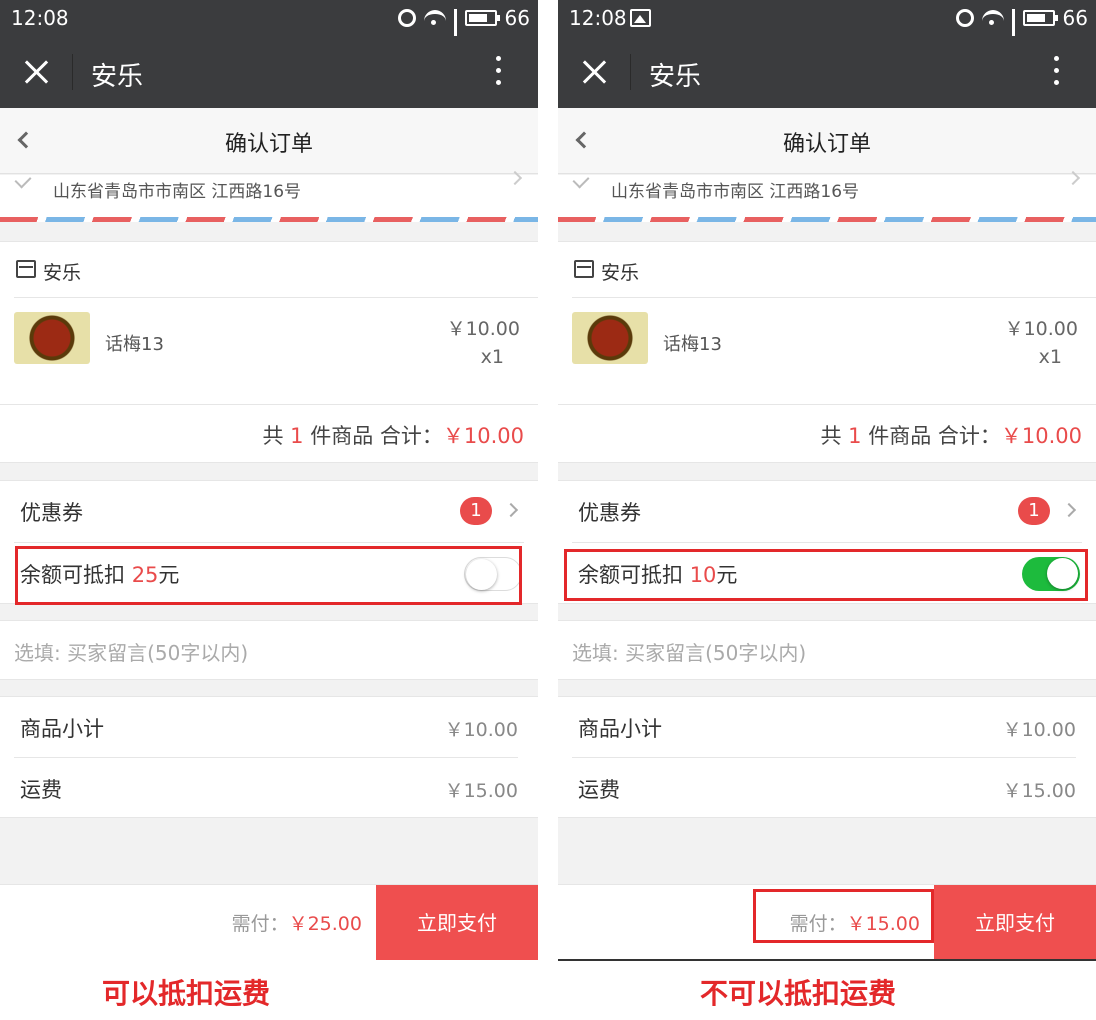 The image size is (1096, 1020). Describe the element at coordinates (584, 269) in the screenshot. I see `shop-icon` at that location.